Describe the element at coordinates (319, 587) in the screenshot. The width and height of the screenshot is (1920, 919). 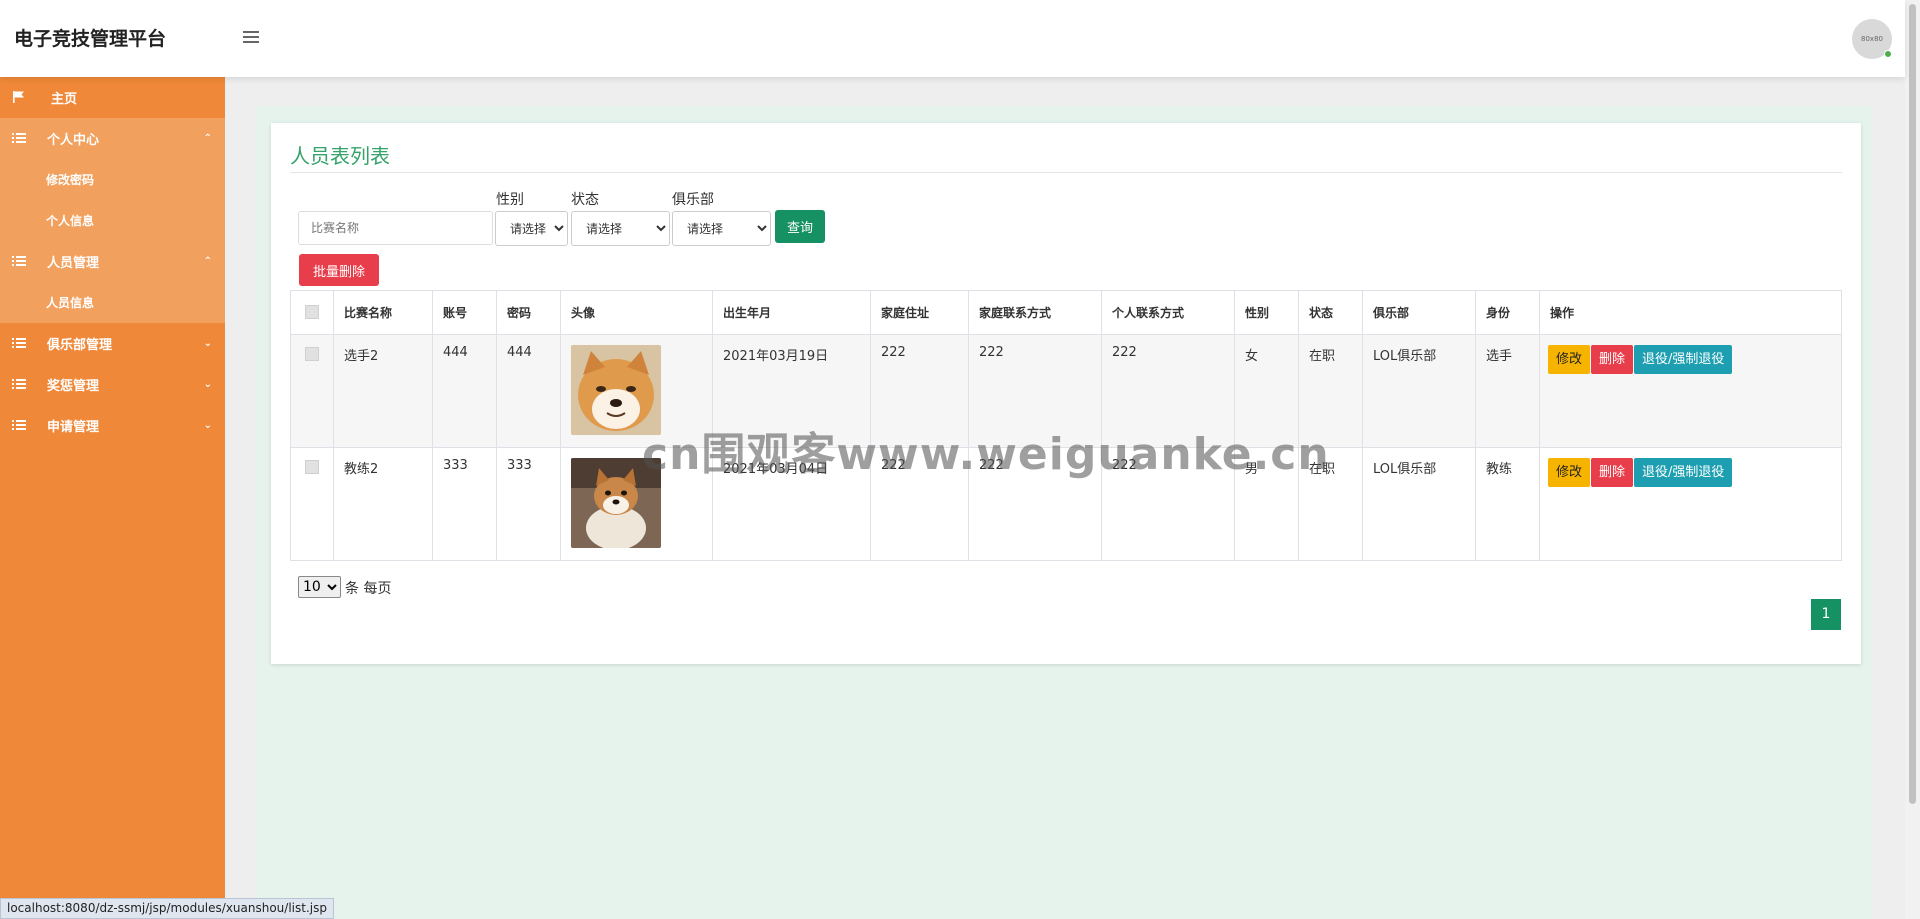
I see `page-size-select: 10` at that location.